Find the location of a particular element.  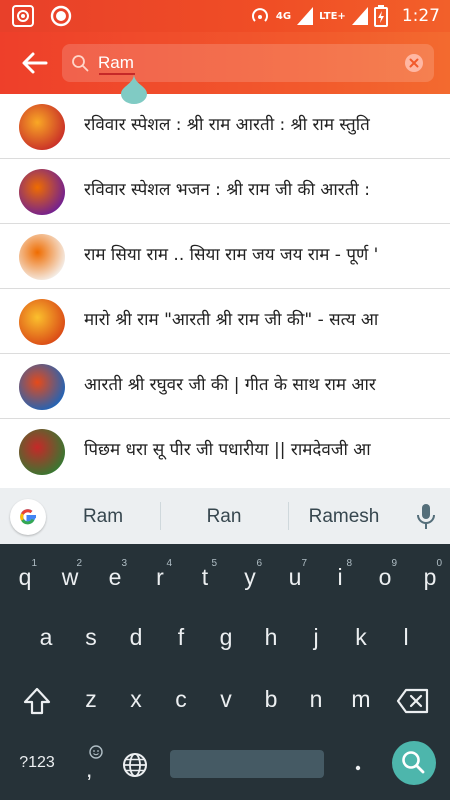

key: m is located at coordinates (361, 699).